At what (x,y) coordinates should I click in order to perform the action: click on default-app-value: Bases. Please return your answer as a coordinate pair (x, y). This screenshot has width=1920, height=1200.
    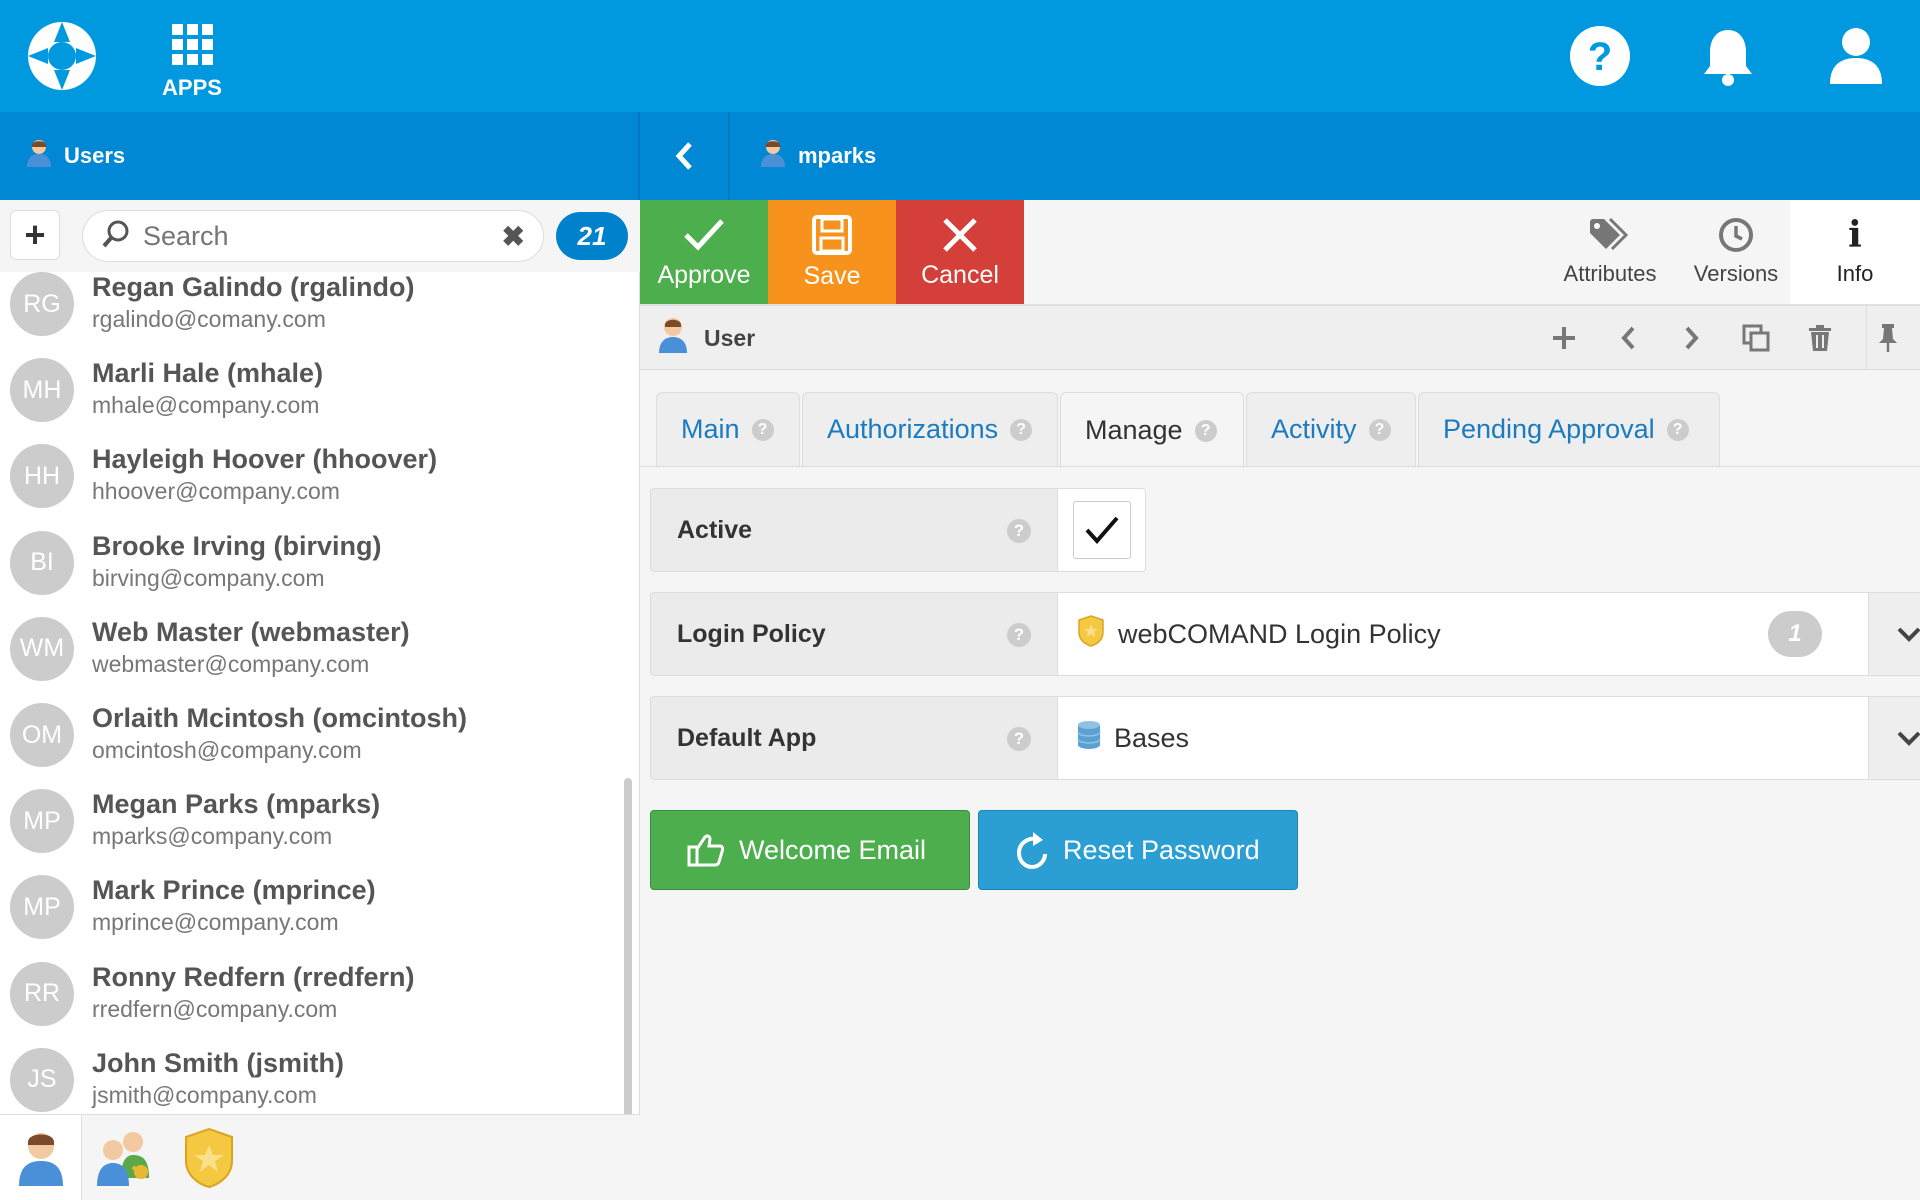
    Looking at the image, I should click on (1152, 737).